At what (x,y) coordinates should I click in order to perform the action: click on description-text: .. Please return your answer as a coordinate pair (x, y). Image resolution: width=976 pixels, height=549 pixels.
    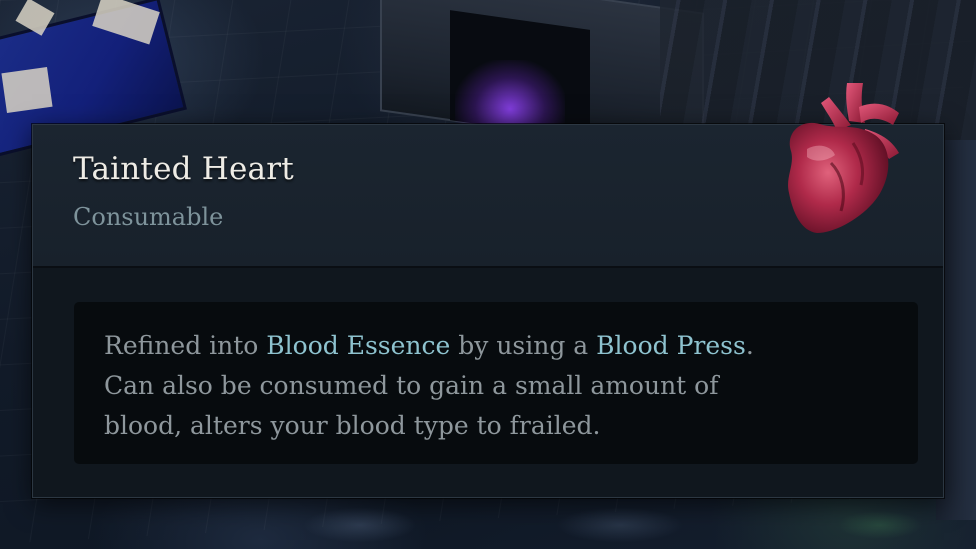
    Looking at the image, I should click on (749, 345).